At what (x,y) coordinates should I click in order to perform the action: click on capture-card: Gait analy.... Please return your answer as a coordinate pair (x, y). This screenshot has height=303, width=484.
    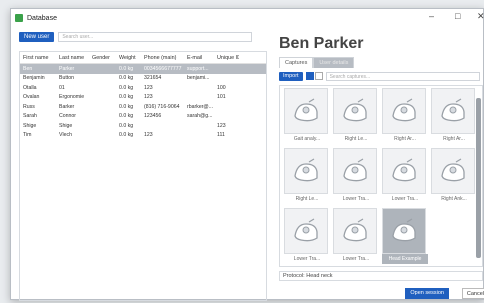
    Looking at the image, I should click on (307, 118).